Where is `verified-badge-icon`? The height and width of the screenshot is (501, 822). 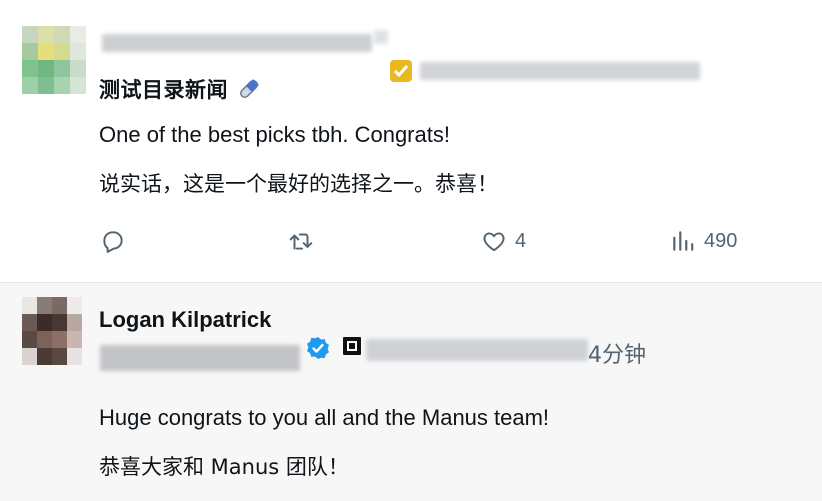 verified-badge-icon is located at coordinates (318, 348).